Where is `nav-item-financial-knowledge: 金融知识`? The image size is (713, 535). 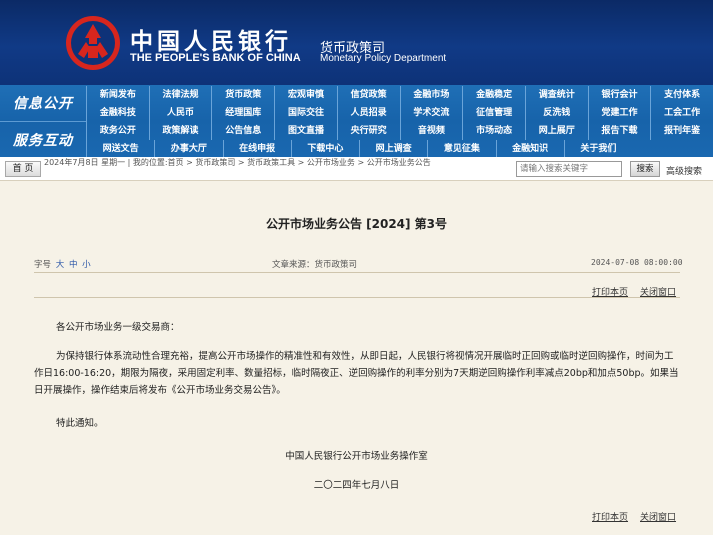
nav-item-financial-knowledge: 金融知识 is located at coordinates (529, 149).